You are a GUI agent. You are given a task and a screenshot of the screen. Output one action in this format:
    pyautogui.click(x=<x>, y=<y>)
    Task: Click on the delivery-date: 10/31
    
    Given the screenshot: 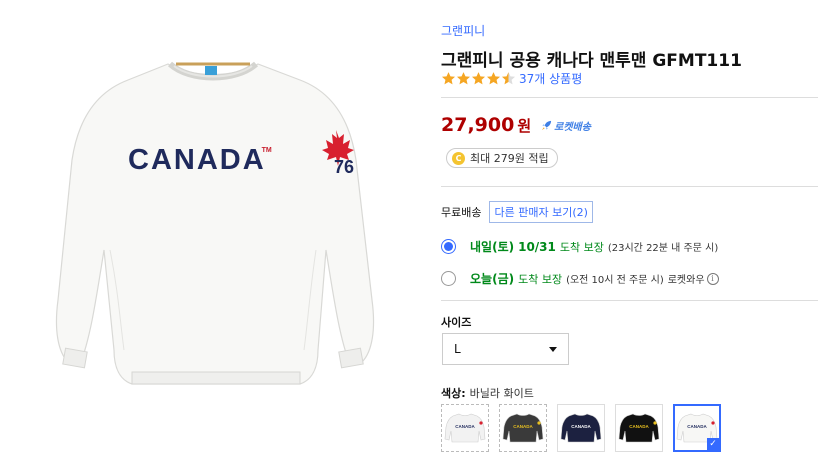 What is the action you would take?
    pyautogui.click(x=537, y=246)
    